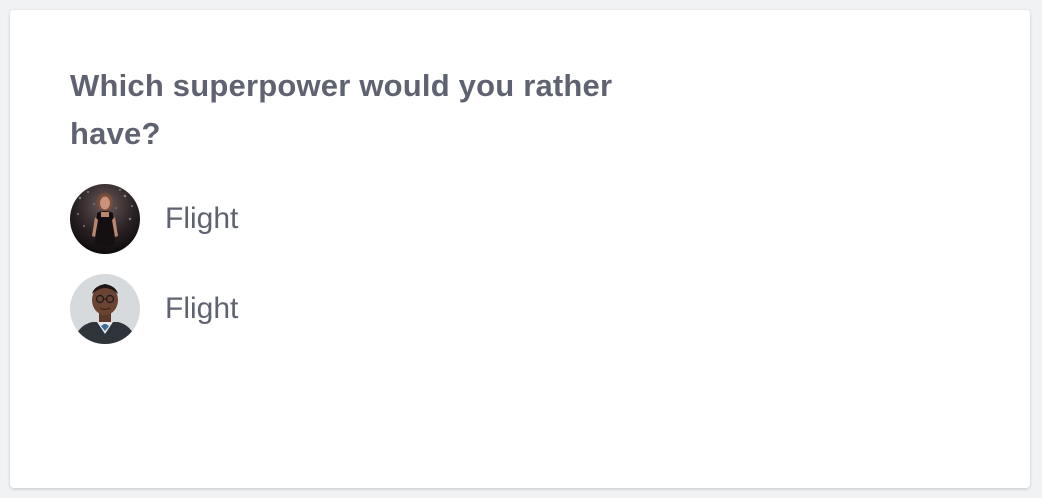 This screenshot has width=1042, height=498. I want to click on answer-list: Flight Flight, so click(154, 274).